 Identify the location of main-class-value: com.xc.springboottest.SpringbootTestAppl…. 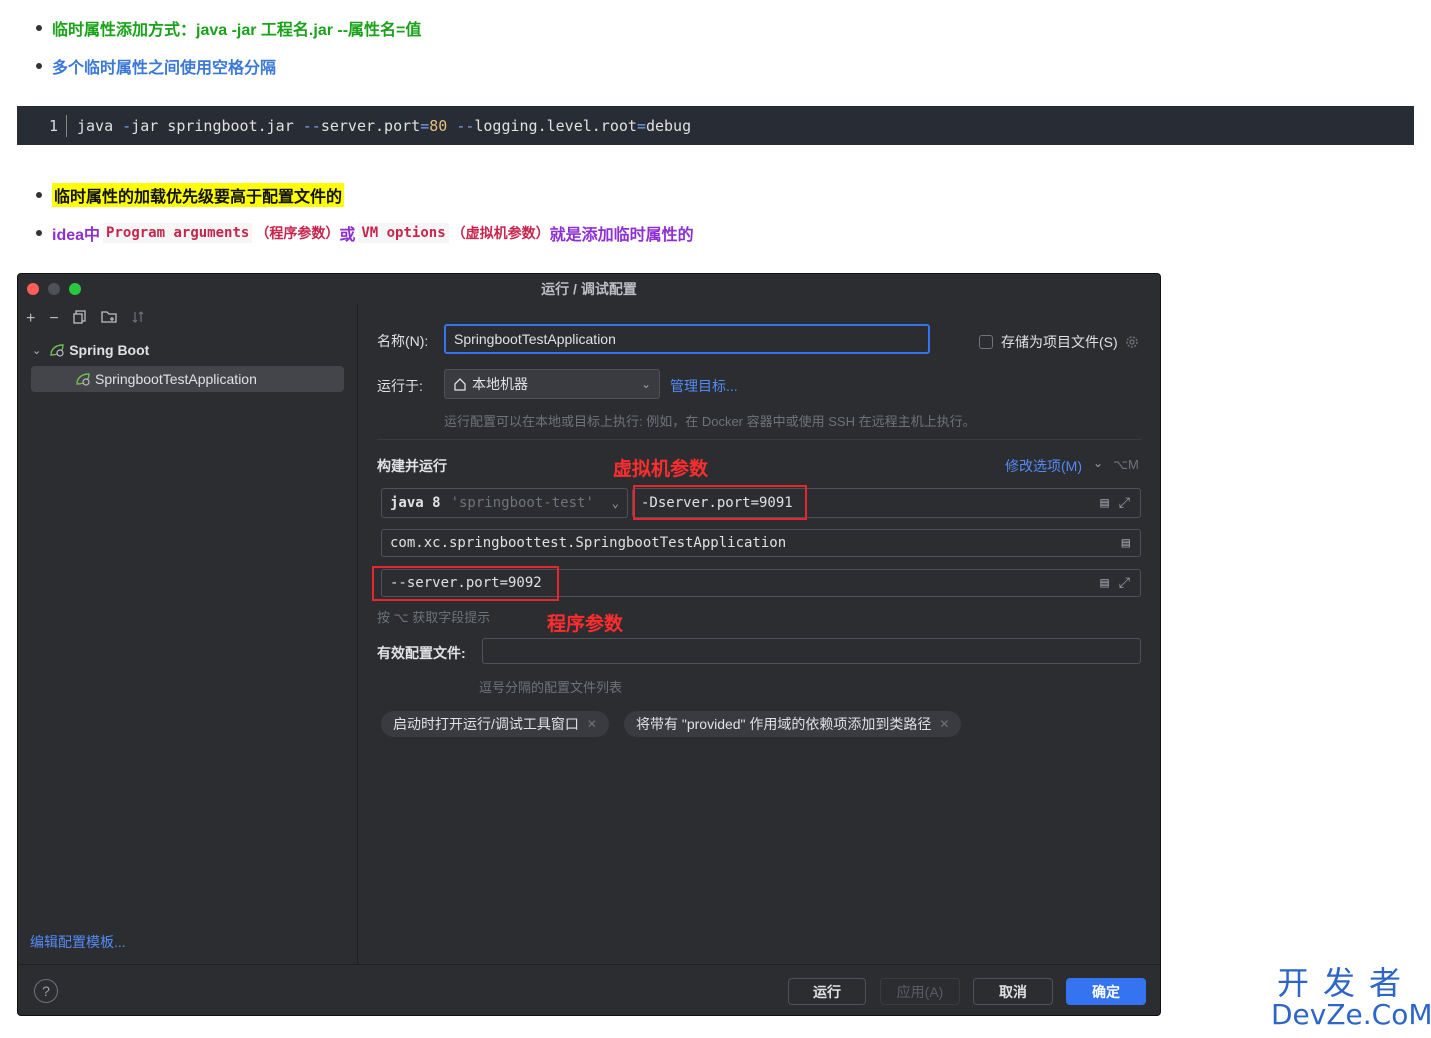
(588, 543).